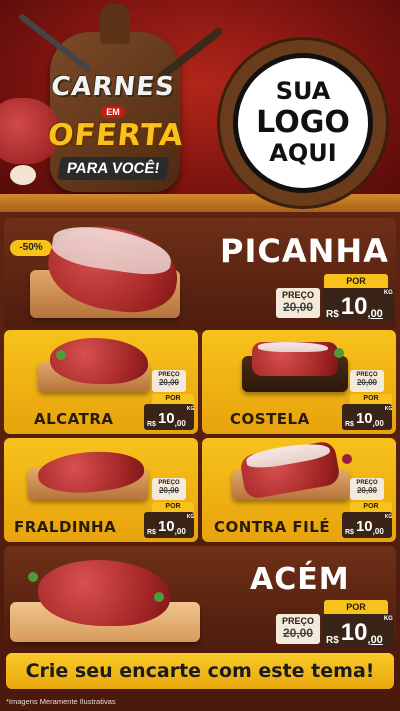 This screenshot has width=400, height=711. What do you see at coordinates (303, 153) in the screenshot?
I see `logo-text-aqui: AQUI` at bounding box center [303, 153].